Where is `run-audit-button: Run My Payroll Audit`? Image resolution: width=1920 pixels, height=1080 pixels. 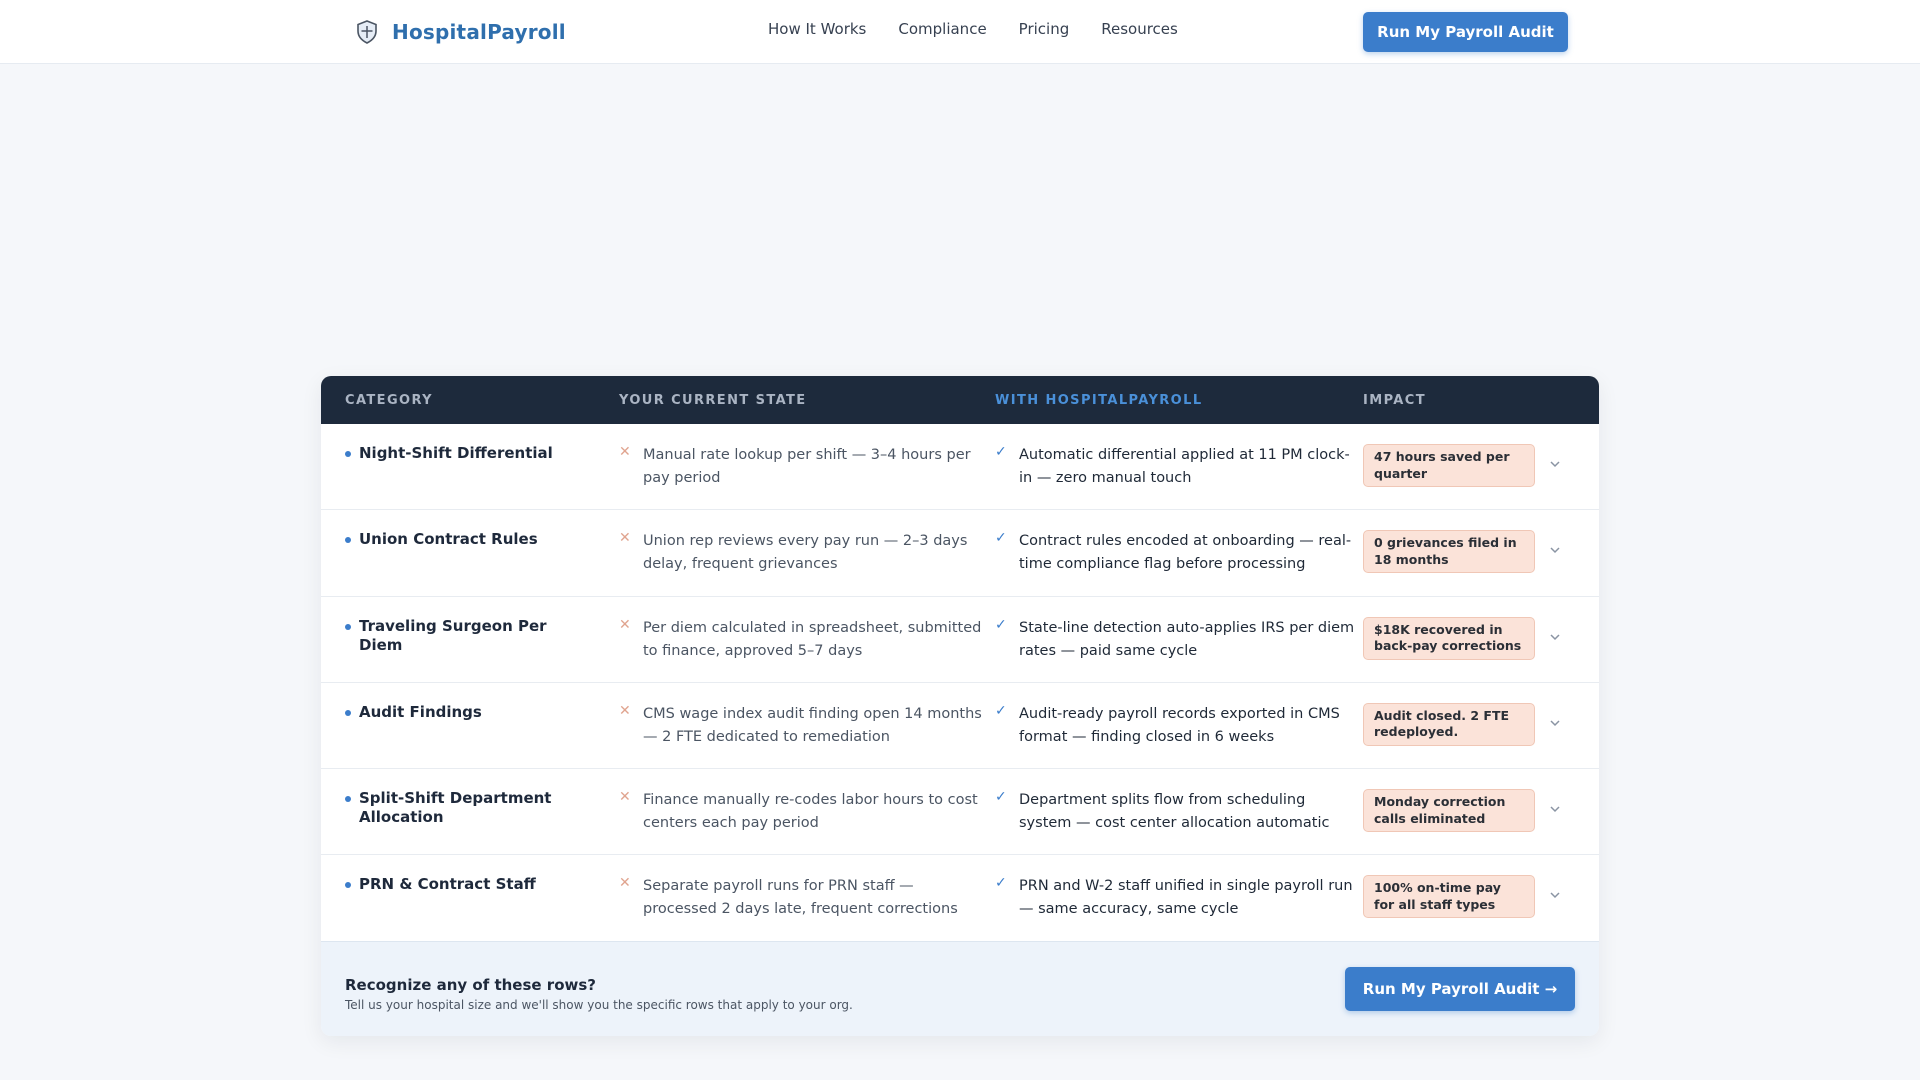
run-audit-button: Run My Payroll Audit is located at coordinates (1465, 32).